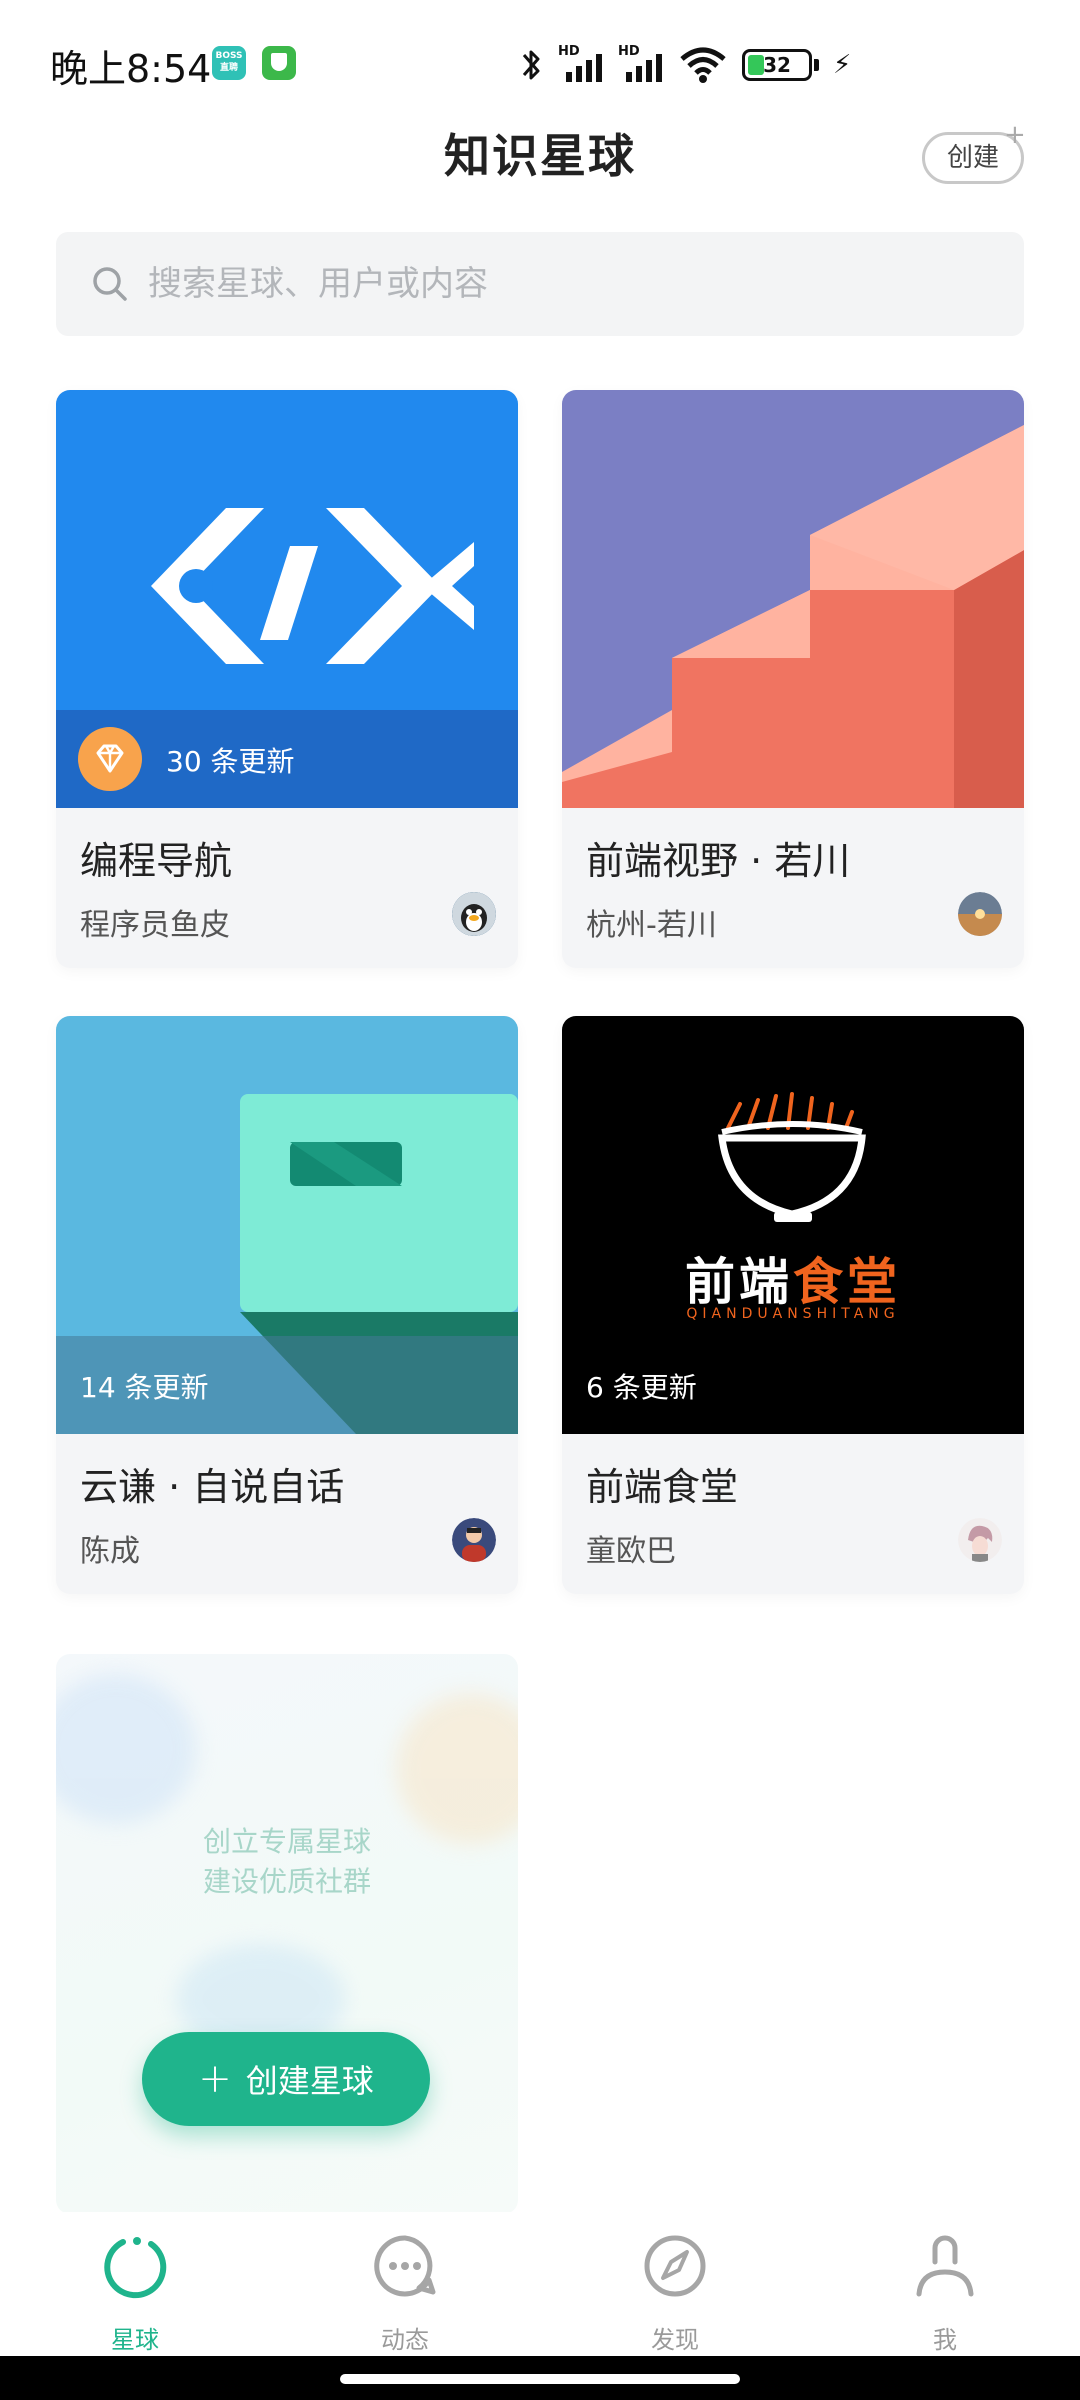  I want to click on stairs-illustration, so click(793, 616).